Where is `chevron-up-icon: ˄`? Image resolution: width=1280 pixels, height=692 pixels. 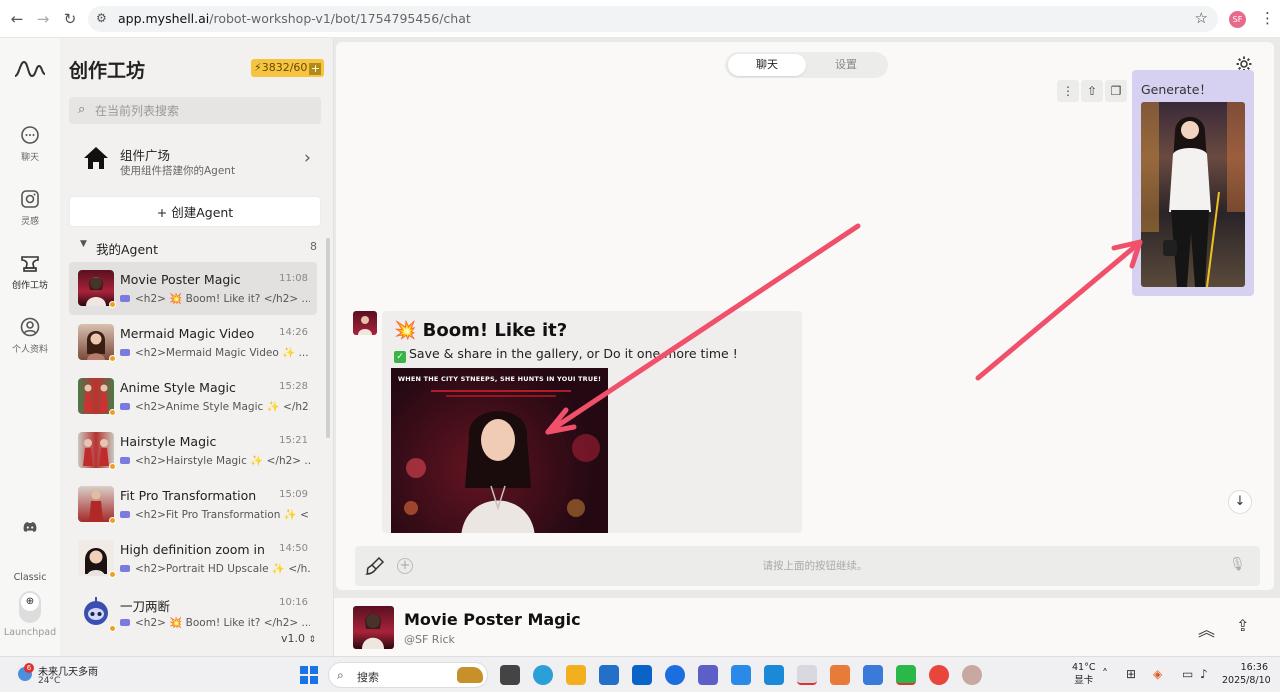
chevron-up-icon: ˄ is located at coordinates (1105, 674).